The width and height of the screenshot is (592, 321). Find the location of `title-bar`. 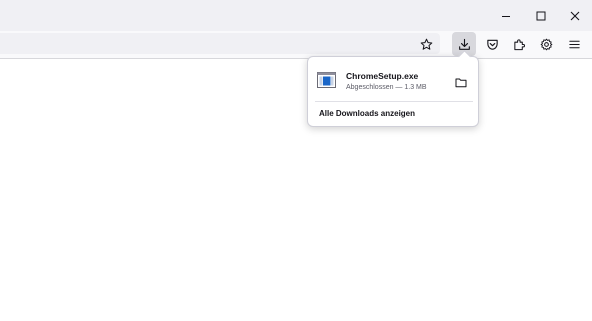

title-bar is located at coordinates (296, 15).